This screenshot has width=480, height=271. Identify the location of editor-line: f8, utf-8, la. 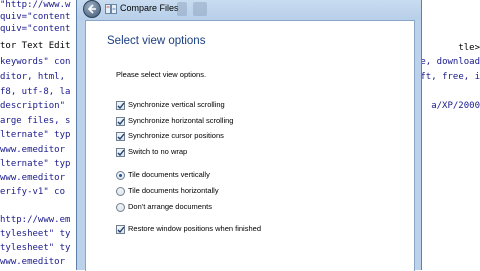
(35, 92).